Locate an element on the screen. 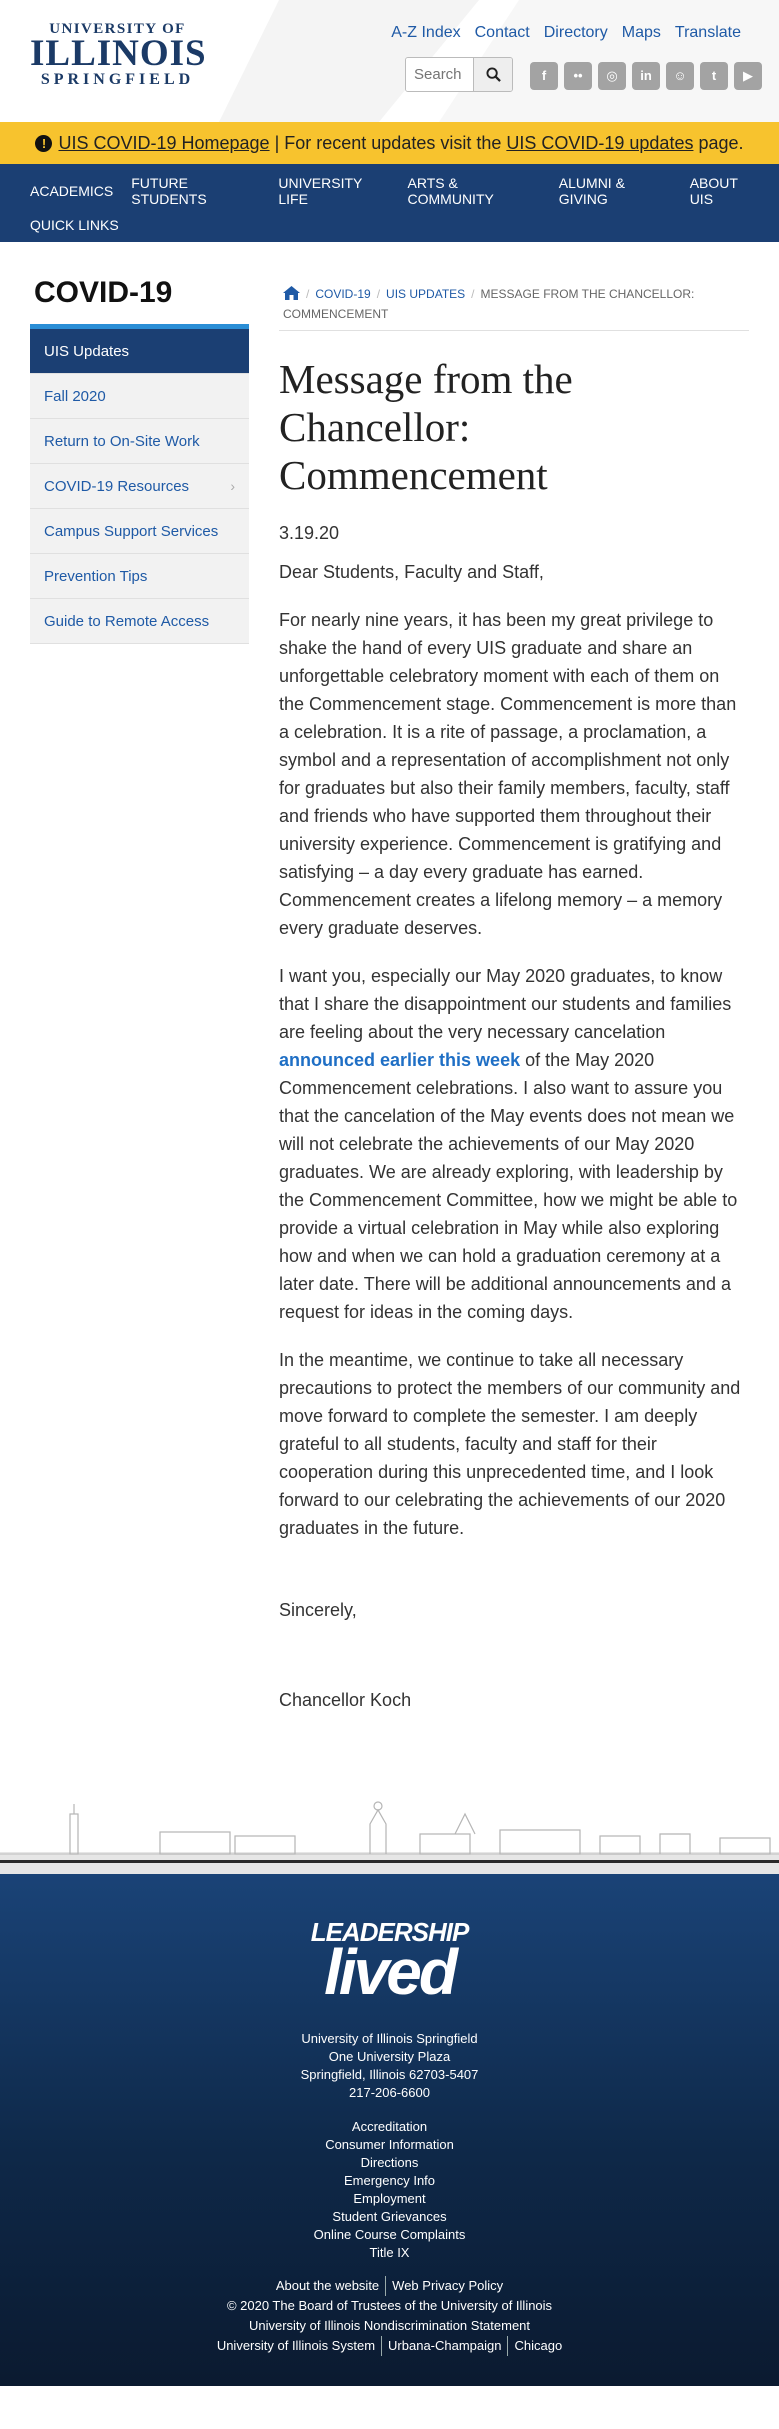 The height and width of the screenshot is (2429, 779). sidebar-item-remote-access: Guide to Remote Access is located at coordinates (139, 621).